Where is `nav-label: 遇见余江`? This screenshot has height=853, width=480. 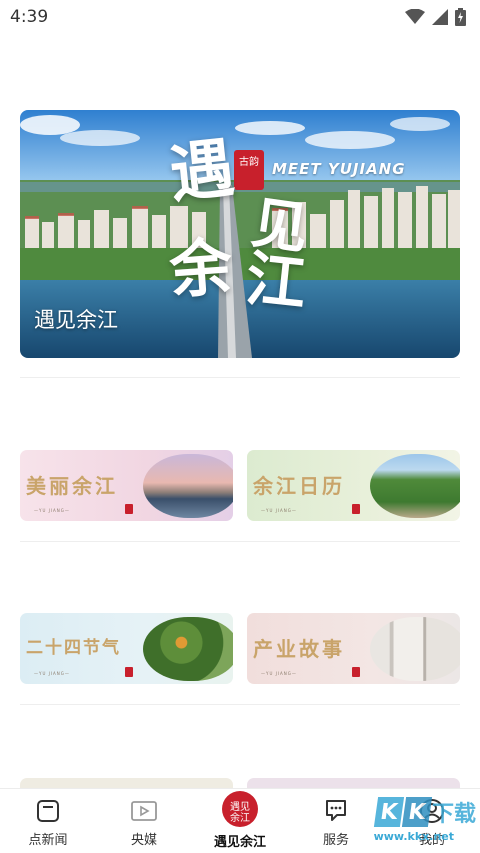 nav-label: 遇见余江 is located at coordinates (239, 842).